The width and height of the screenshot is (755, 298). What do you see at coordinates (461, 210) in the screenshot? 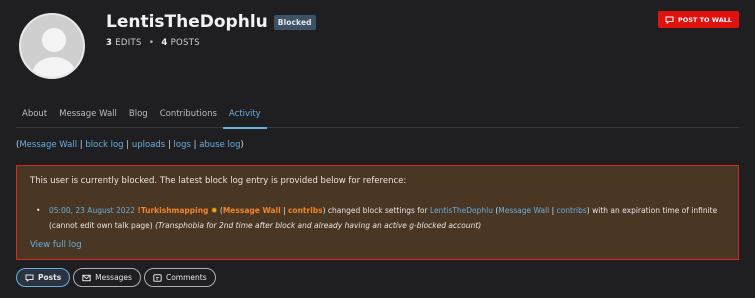
I see `target-user-link: LentisTheDophlu` at bounding box center [461, 210].